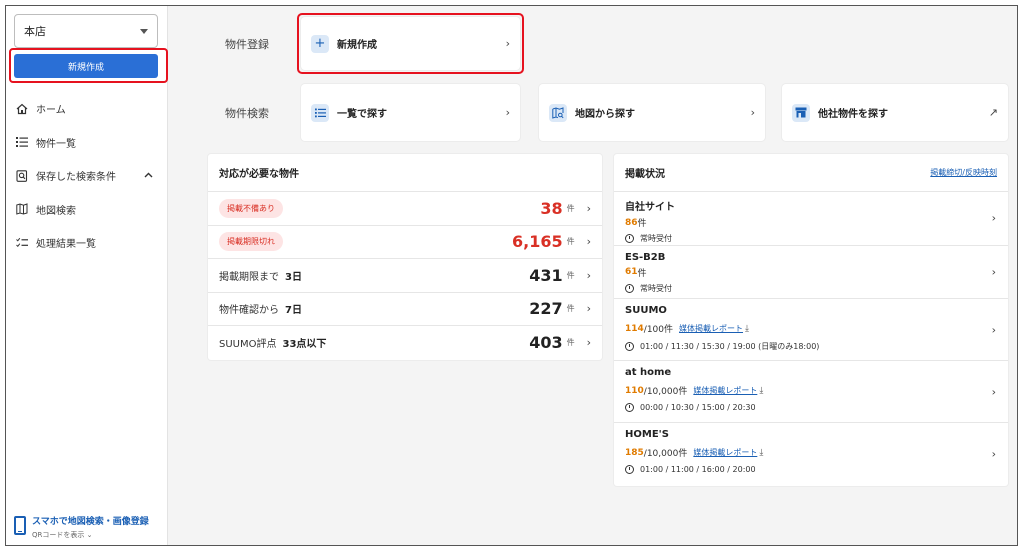 This screenshot has width=1024, height=552. What do you see at coordinates (90, 522) in the screenshot?
I see `mobile-title: スマホで地図検索・画像登録` at bounding box center [90, 522].